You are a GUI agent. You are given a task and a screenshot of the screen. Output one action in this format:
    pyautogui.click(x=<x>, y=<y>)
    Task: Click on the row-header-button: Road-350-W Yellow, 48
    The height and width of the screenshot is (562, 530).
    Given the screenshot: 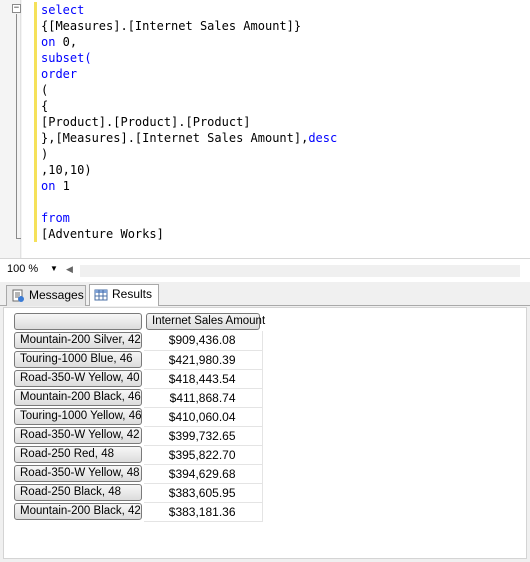 What is the action you would take?
    pyautogui.click(x=78, y=473)
    